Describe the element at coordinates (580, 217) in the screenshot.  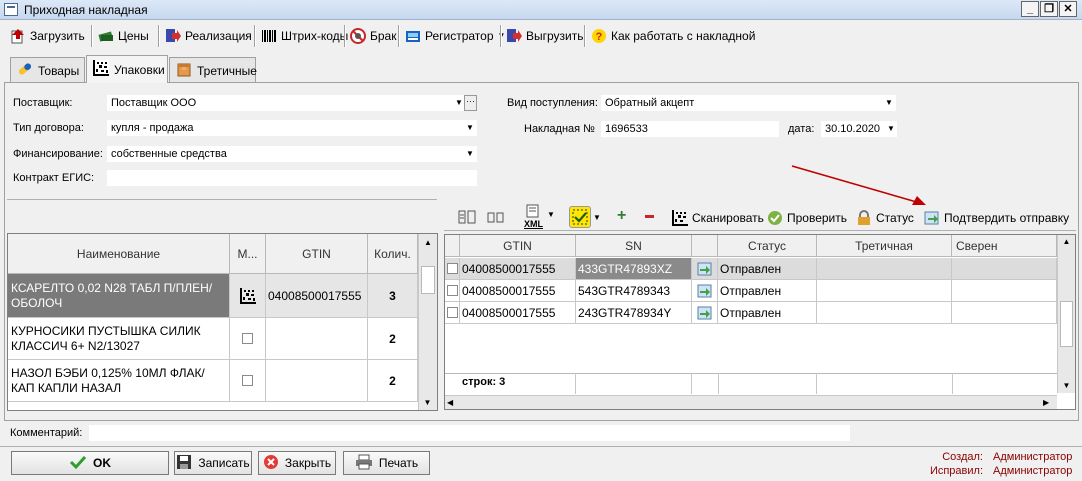
I see `select-all-icon` at that location.